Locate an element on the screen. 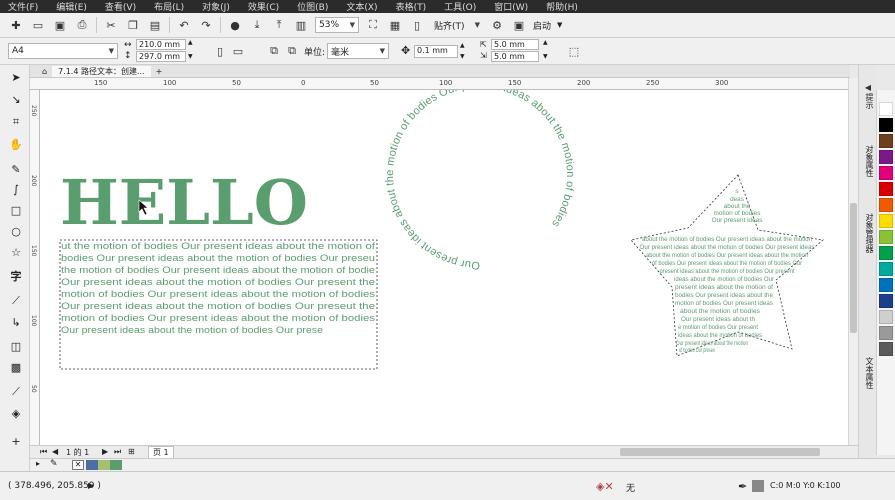 Image resolution: width=895 pixels, height=500 pixels. last-page-icon: ⏭ is located at coordinates (117, 452).